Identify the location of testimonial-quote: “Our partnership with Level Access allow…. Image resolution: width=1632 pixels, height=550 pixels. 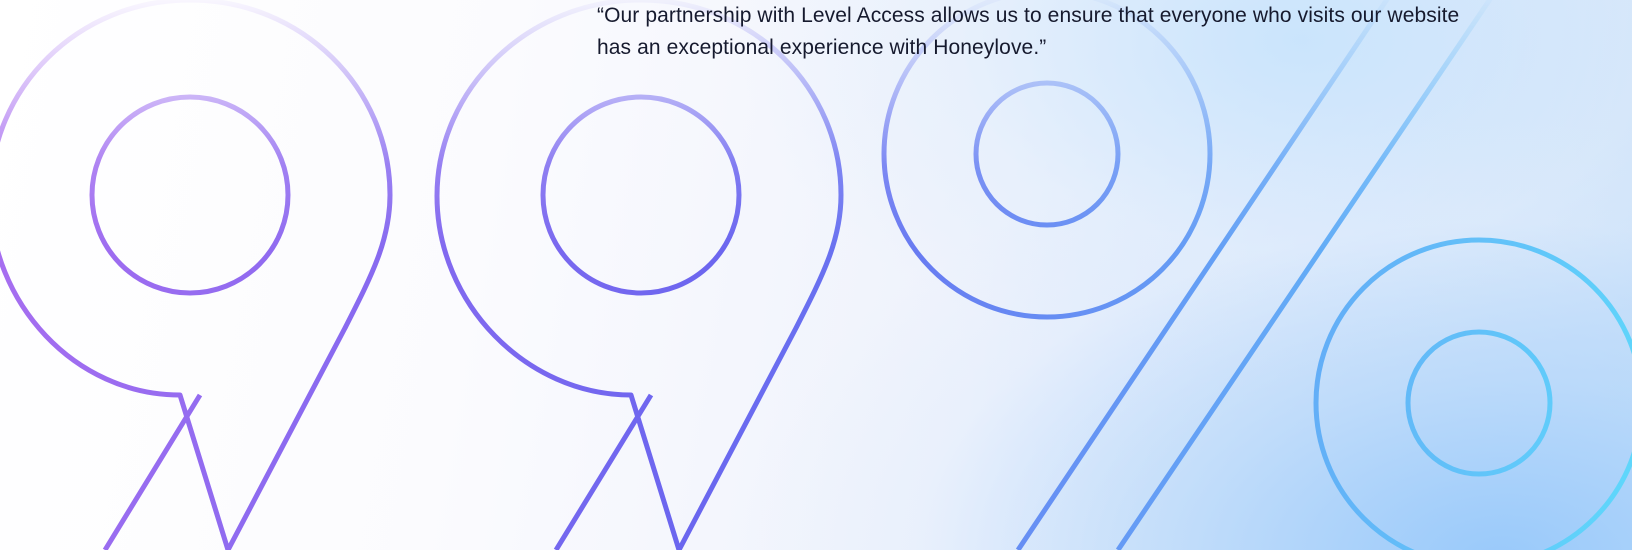
(1028, 31).